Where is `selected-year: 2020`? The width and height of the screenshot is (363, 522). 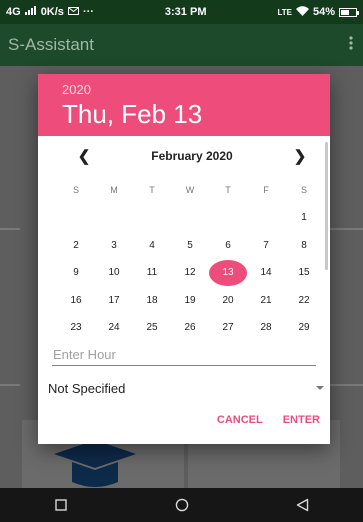 selected-year: 2020 is located at coordinates (196, 89).